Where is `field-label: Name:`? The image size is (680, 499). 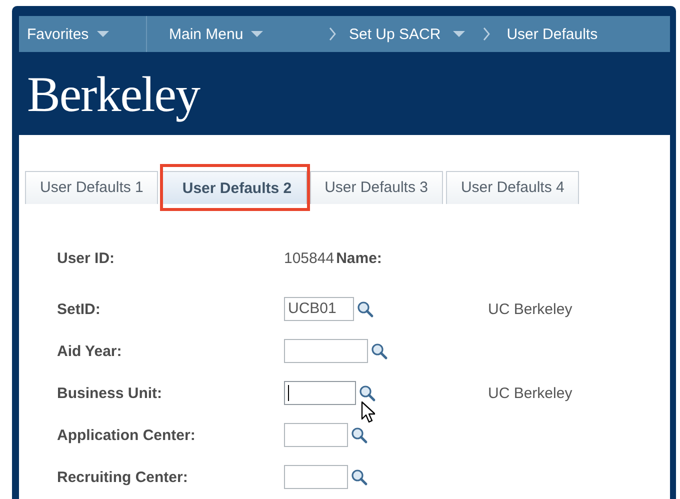
field-label: Name: is located at coordinates (359, 258).